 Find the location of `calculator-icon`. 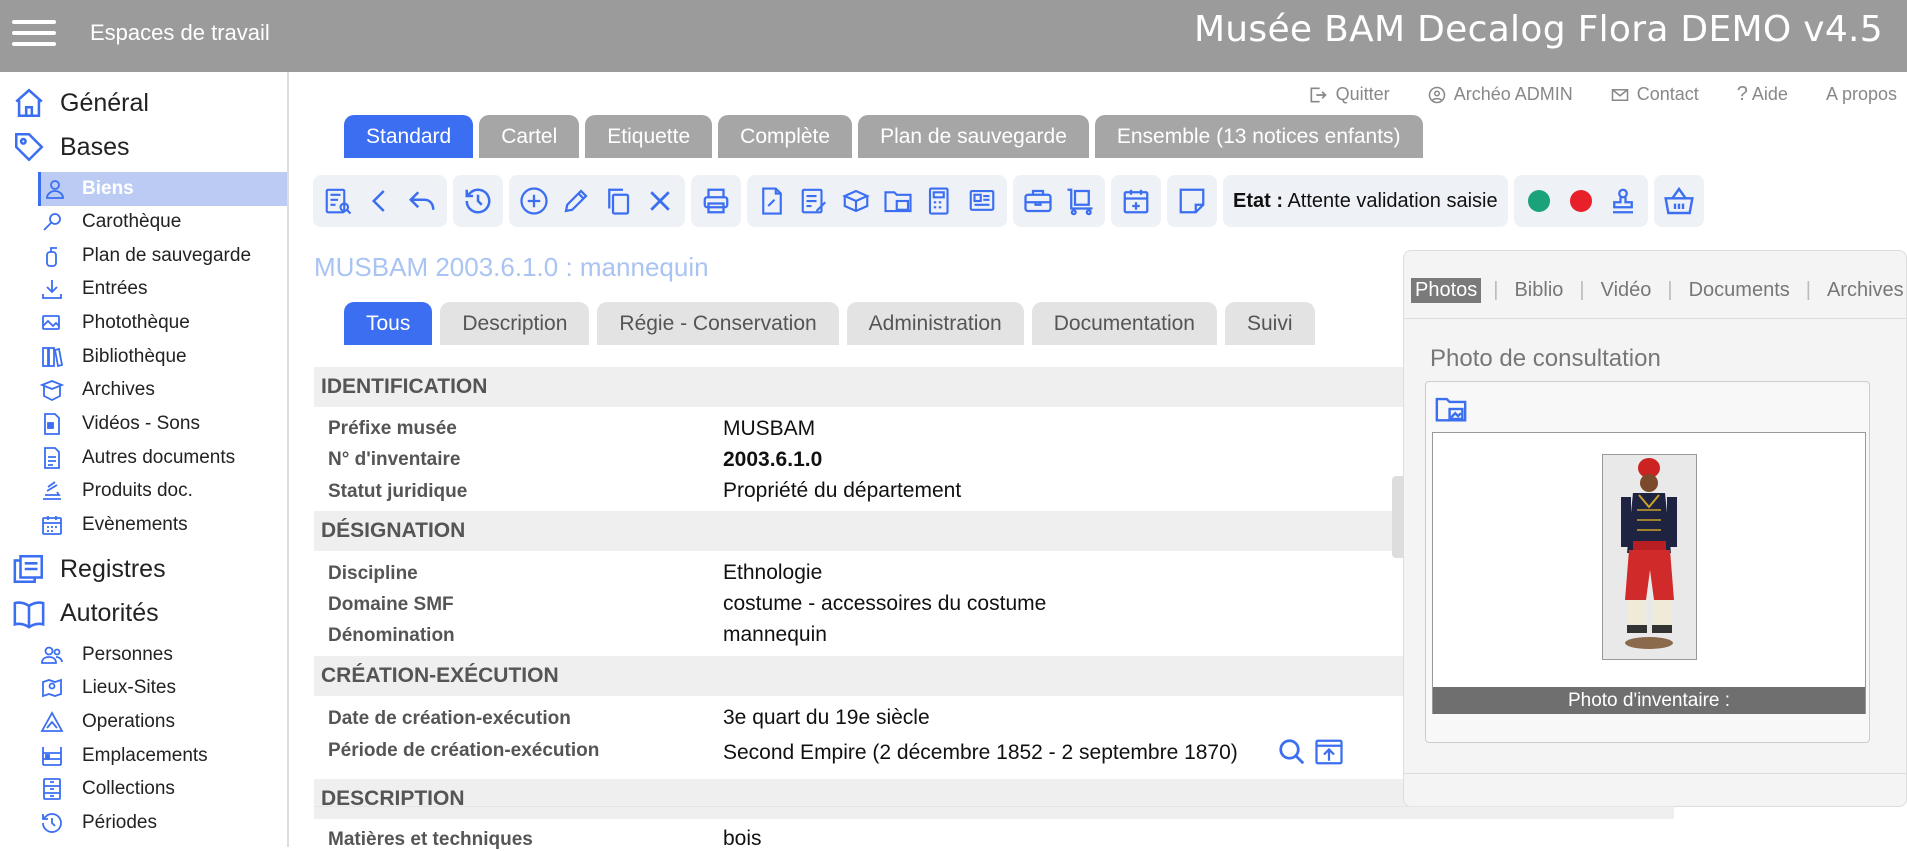

calculator-icon is located at coordinates (938, 201).